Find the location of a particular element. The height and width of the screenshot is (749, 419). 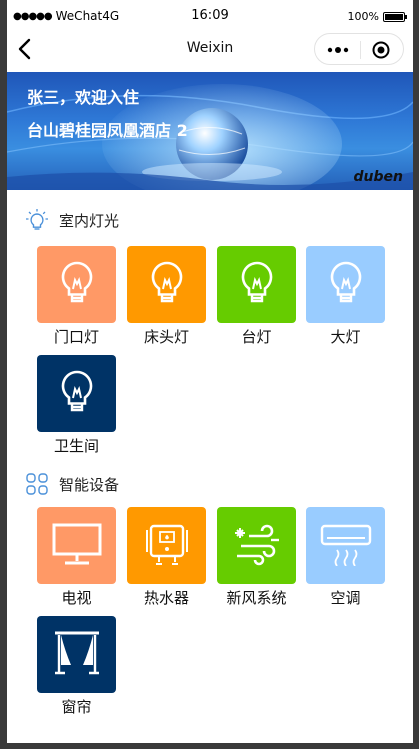

devices-tile-label: 空调 is located at coordinates (345, 598).